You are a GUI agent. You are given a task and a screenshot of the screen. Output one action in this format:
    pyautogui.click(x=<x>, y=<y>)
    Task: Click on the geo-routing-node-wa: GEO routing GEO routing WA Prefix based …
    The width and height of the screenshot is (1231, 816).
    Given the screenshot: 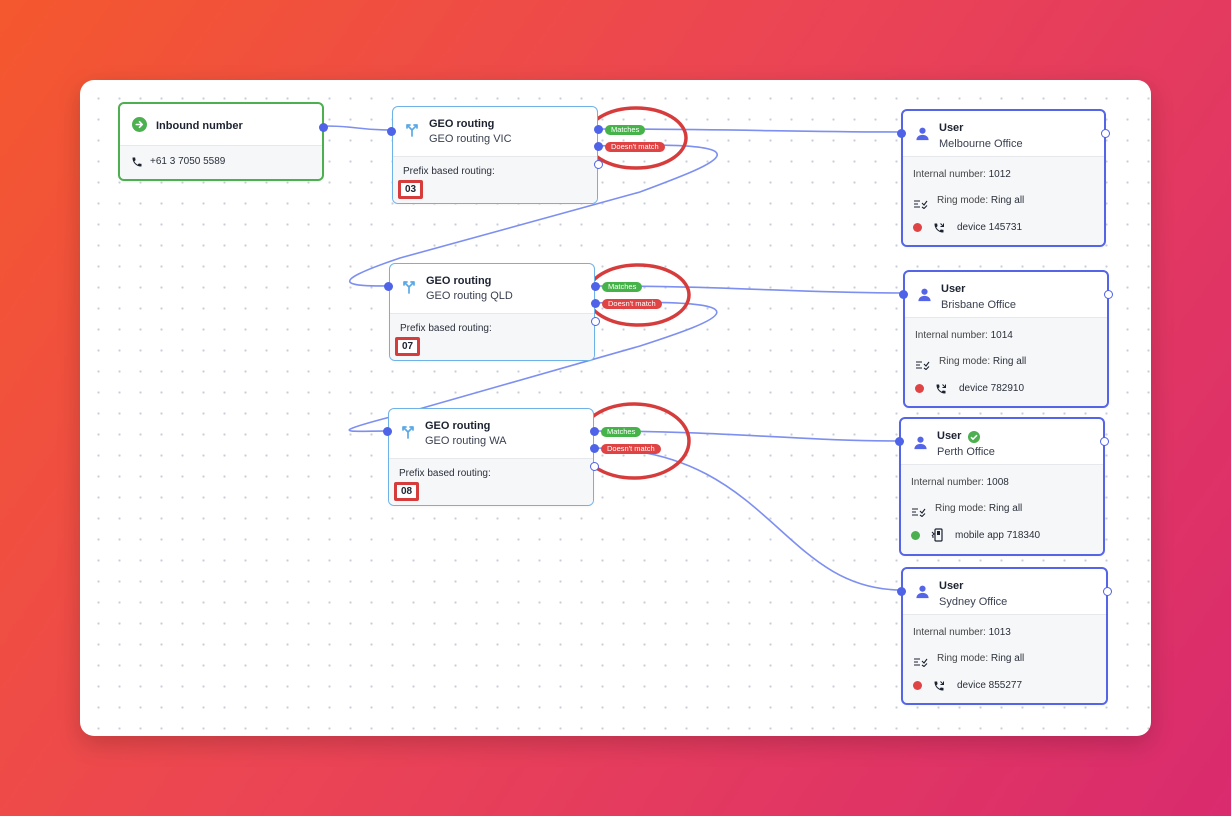 What is the action you would take?
    pyautogui.click(x=522, y=457)
    